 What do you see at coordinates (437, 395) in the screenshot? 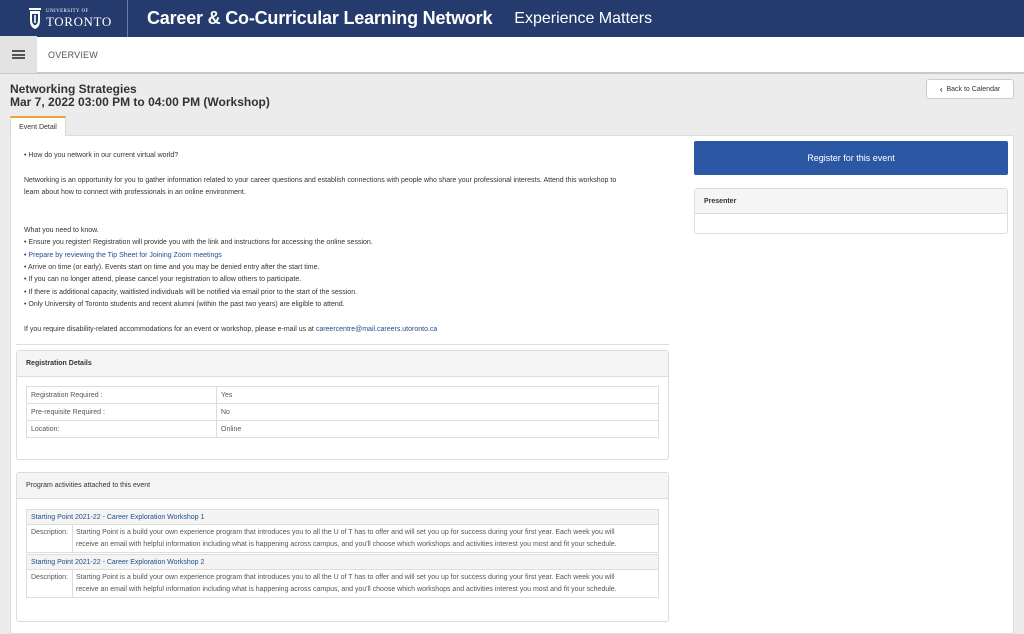
I see `registration-required-value: Yes` at bounding box center [437, 395].